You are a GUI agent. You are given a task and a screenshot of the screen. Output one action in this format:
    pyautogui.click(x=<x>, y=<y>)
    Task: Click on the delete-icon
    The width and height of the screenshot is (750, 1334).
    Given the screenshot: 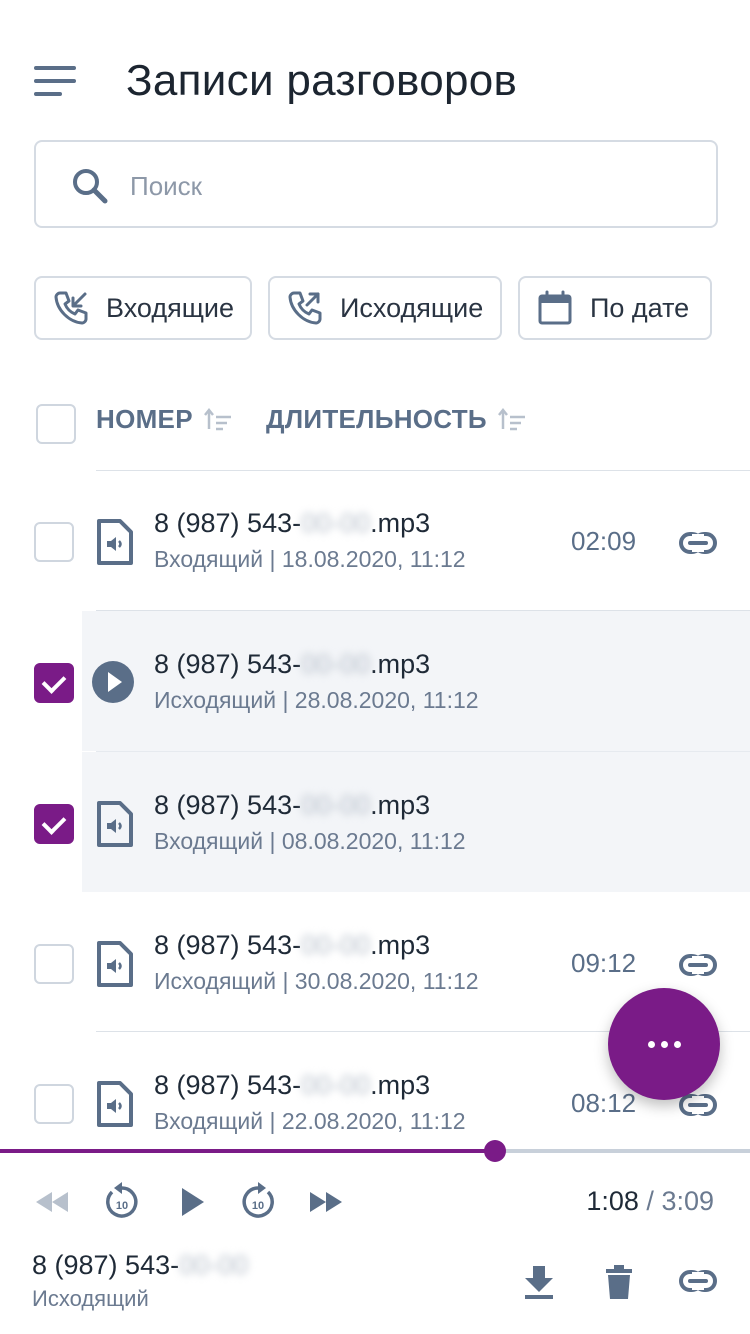 What is the action you would take?
    pyautogui.click(x=619, y=1282)
    